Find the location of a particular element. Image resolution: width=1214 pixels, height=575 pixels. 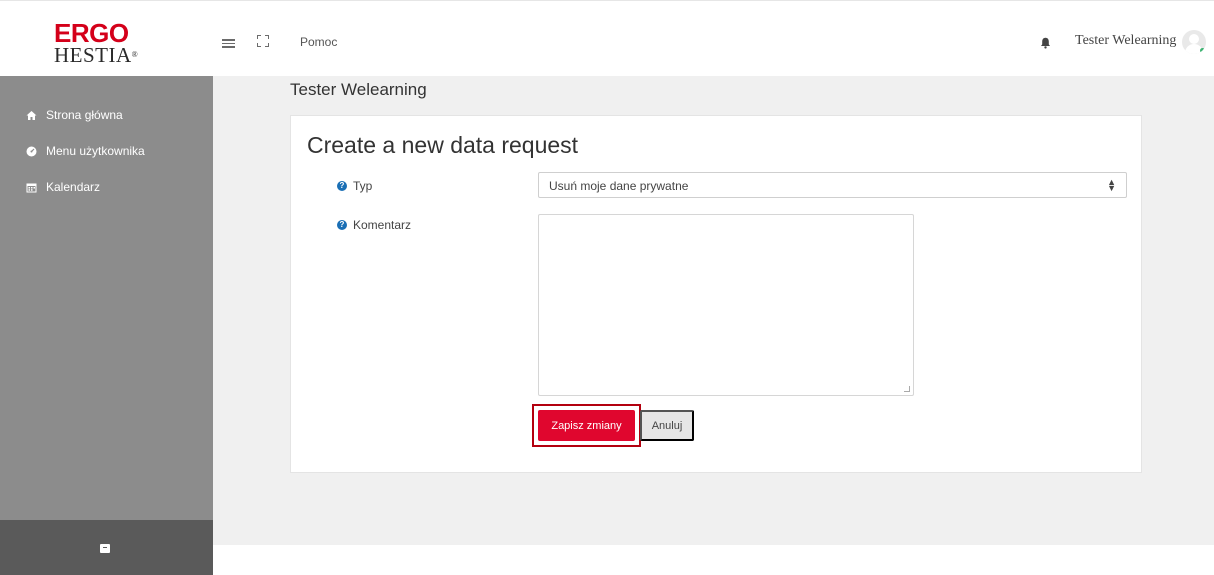

cancel-button: Anuluj is located at coordinates (667, 425).